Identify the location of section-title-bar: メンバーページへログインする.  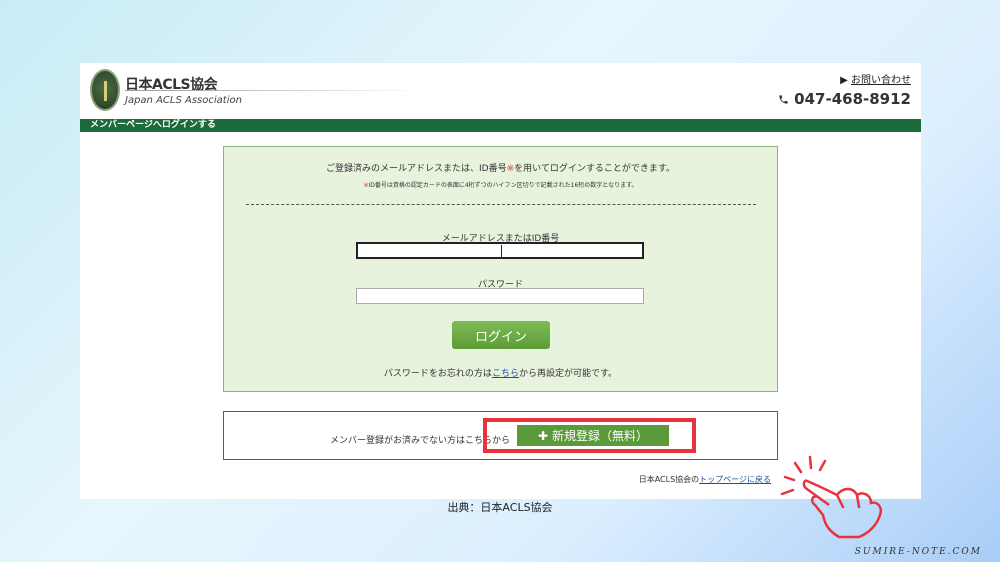
(500, 125).